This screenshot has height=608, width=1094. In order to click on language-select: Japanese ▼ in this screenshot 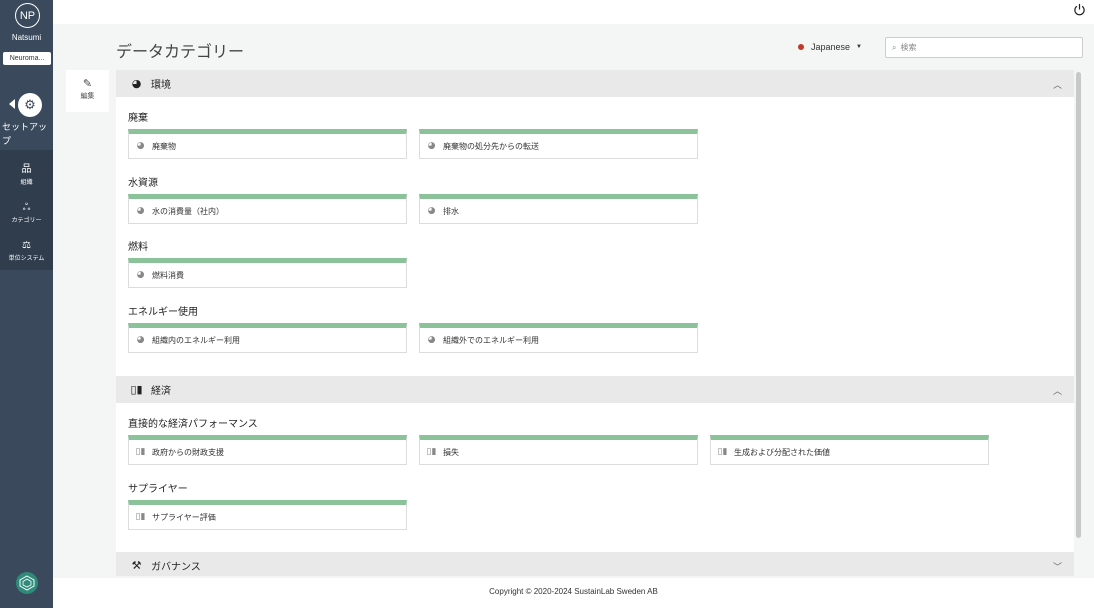, I will do `click(830, 47)`.